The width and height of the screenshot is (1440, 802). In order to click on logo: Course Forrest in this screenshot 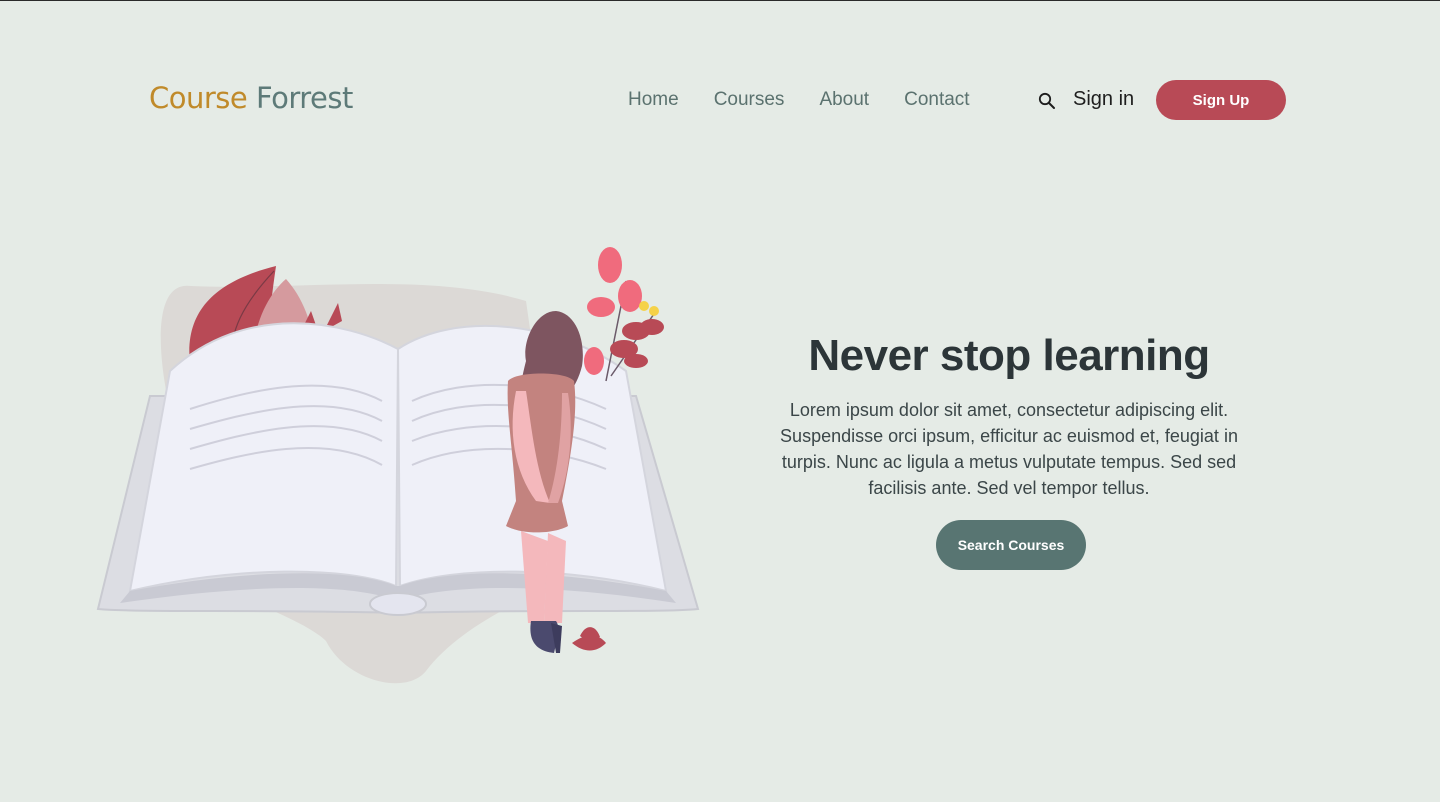, I will do `click(251, 98)`.